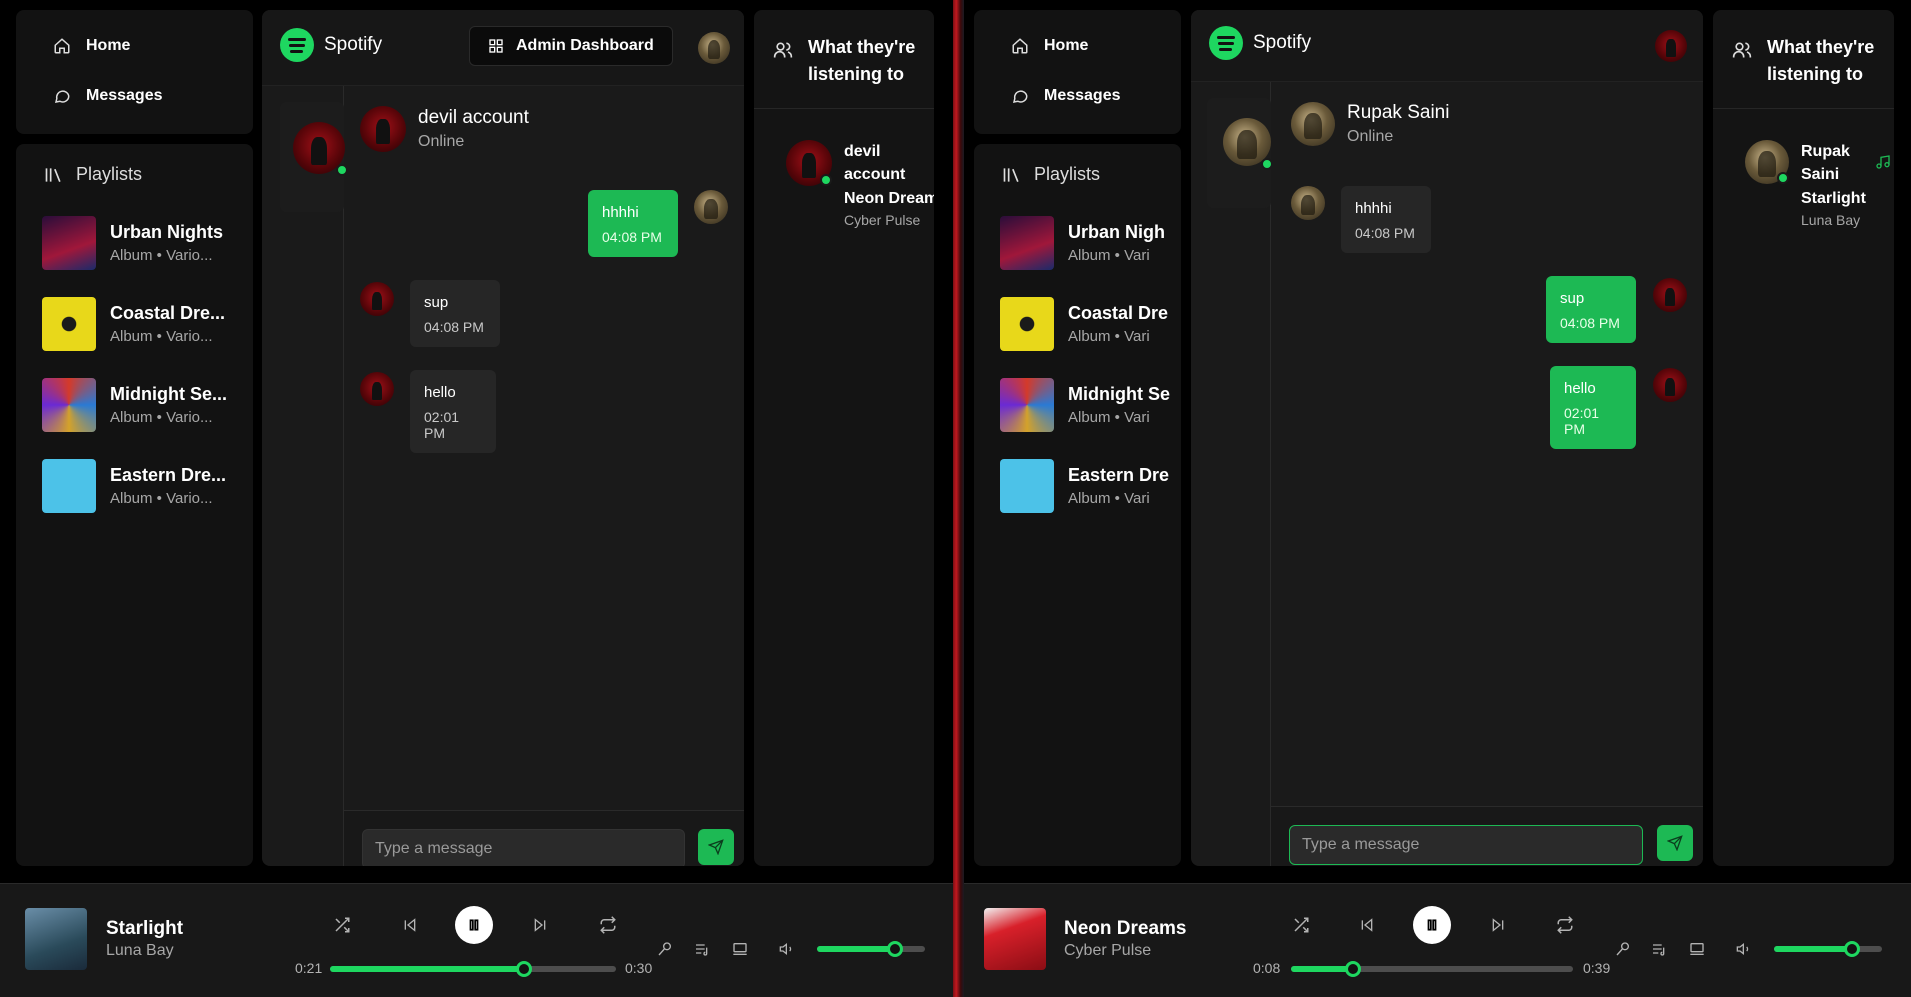  I want to click on playlist-title: Eastern Dre, so click(1119, 475).